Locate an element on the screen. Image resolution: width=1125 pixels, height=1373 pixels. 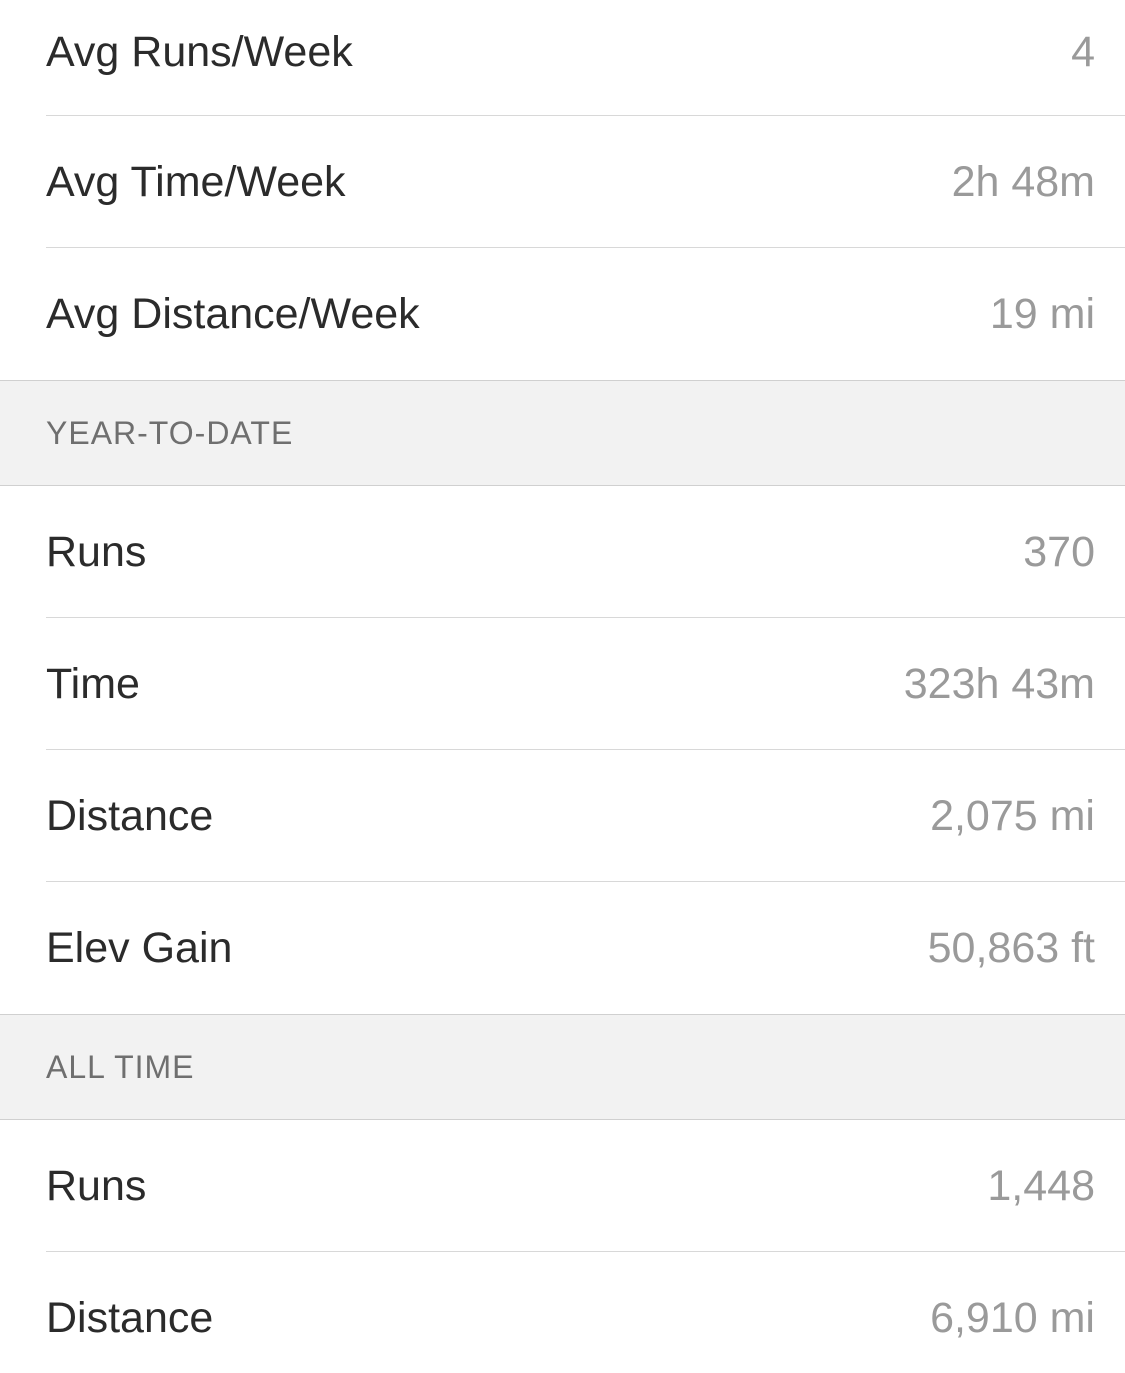
section-header-all-time: ALL TIME is located at coordinates (562, 1067).